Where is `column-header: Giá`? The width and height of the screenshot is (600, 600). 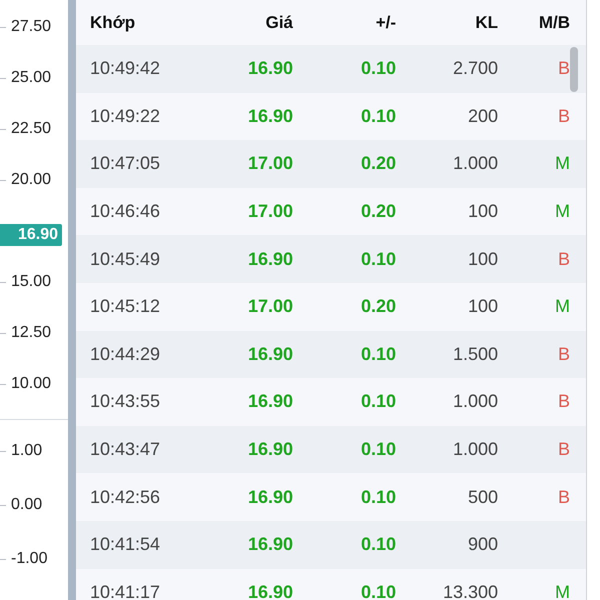
column-header: Giá is located at coordinates (279, 22).